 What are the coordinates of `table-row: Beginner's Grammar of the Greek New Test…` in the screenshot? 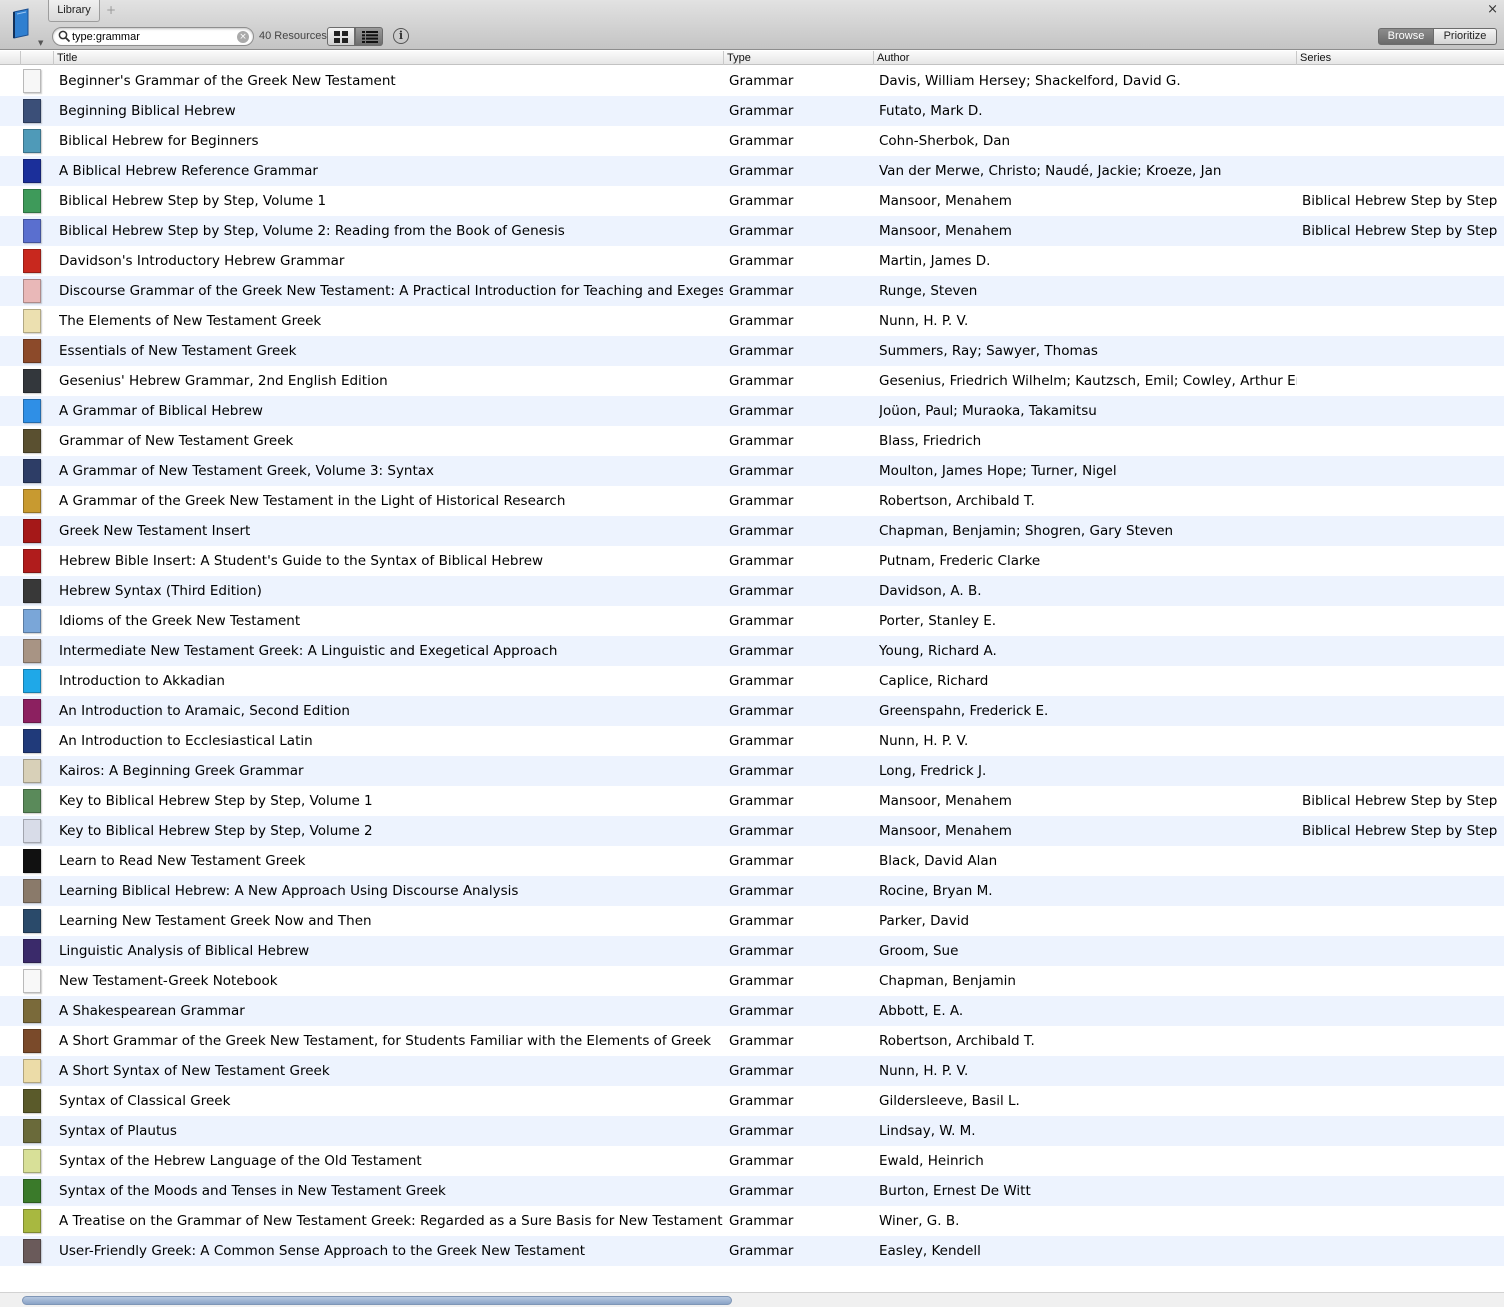 It's located at (752, 81).